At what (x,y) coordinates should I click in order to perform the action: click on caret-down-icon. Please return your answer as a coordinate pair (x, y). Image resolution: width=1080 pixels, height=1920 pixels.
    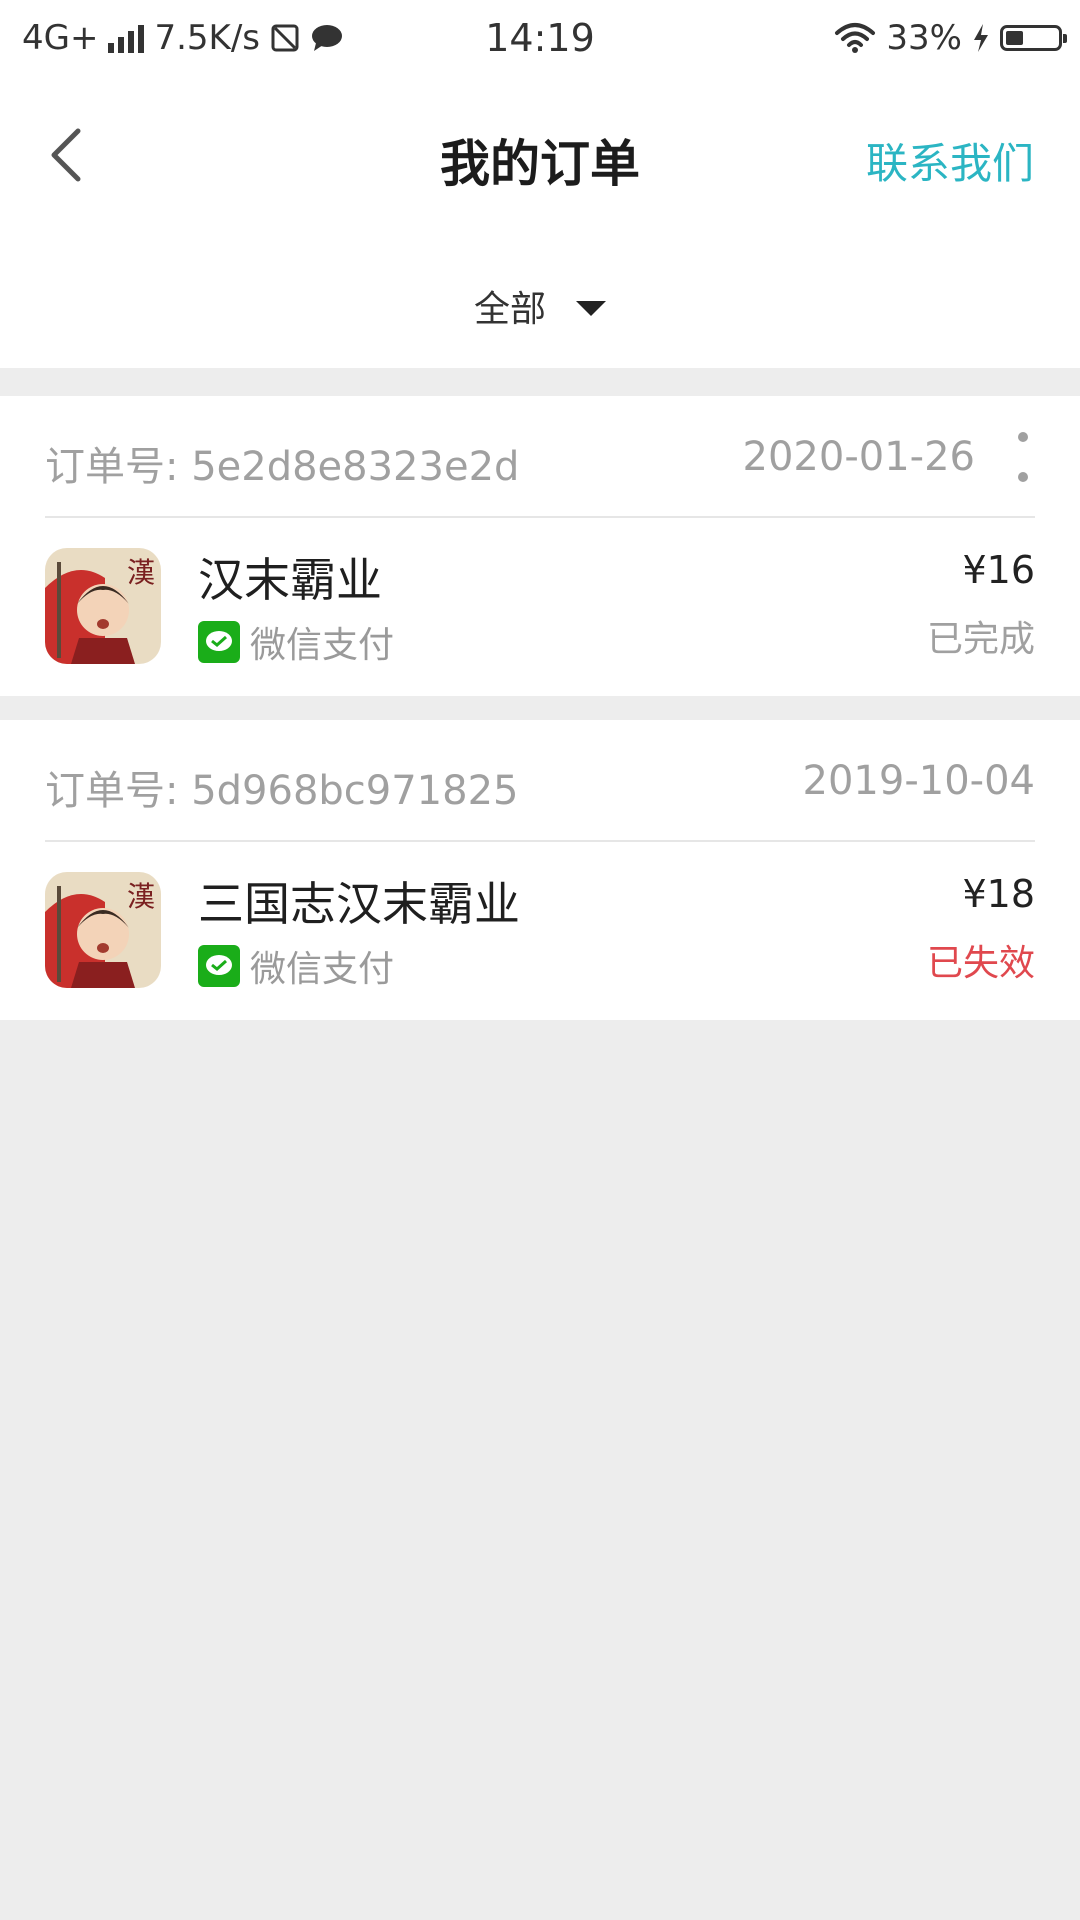
    Looking at the image, I should click on (591, 308).